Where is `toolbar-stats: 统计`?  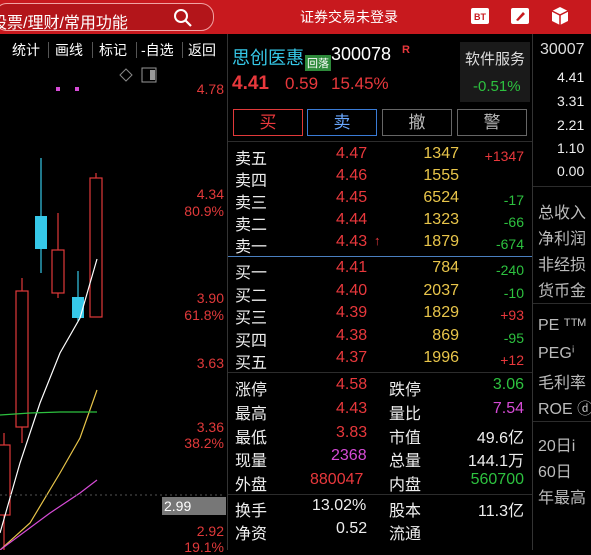 toolbar-stats: 统计 is located at coordinates (26, 50).